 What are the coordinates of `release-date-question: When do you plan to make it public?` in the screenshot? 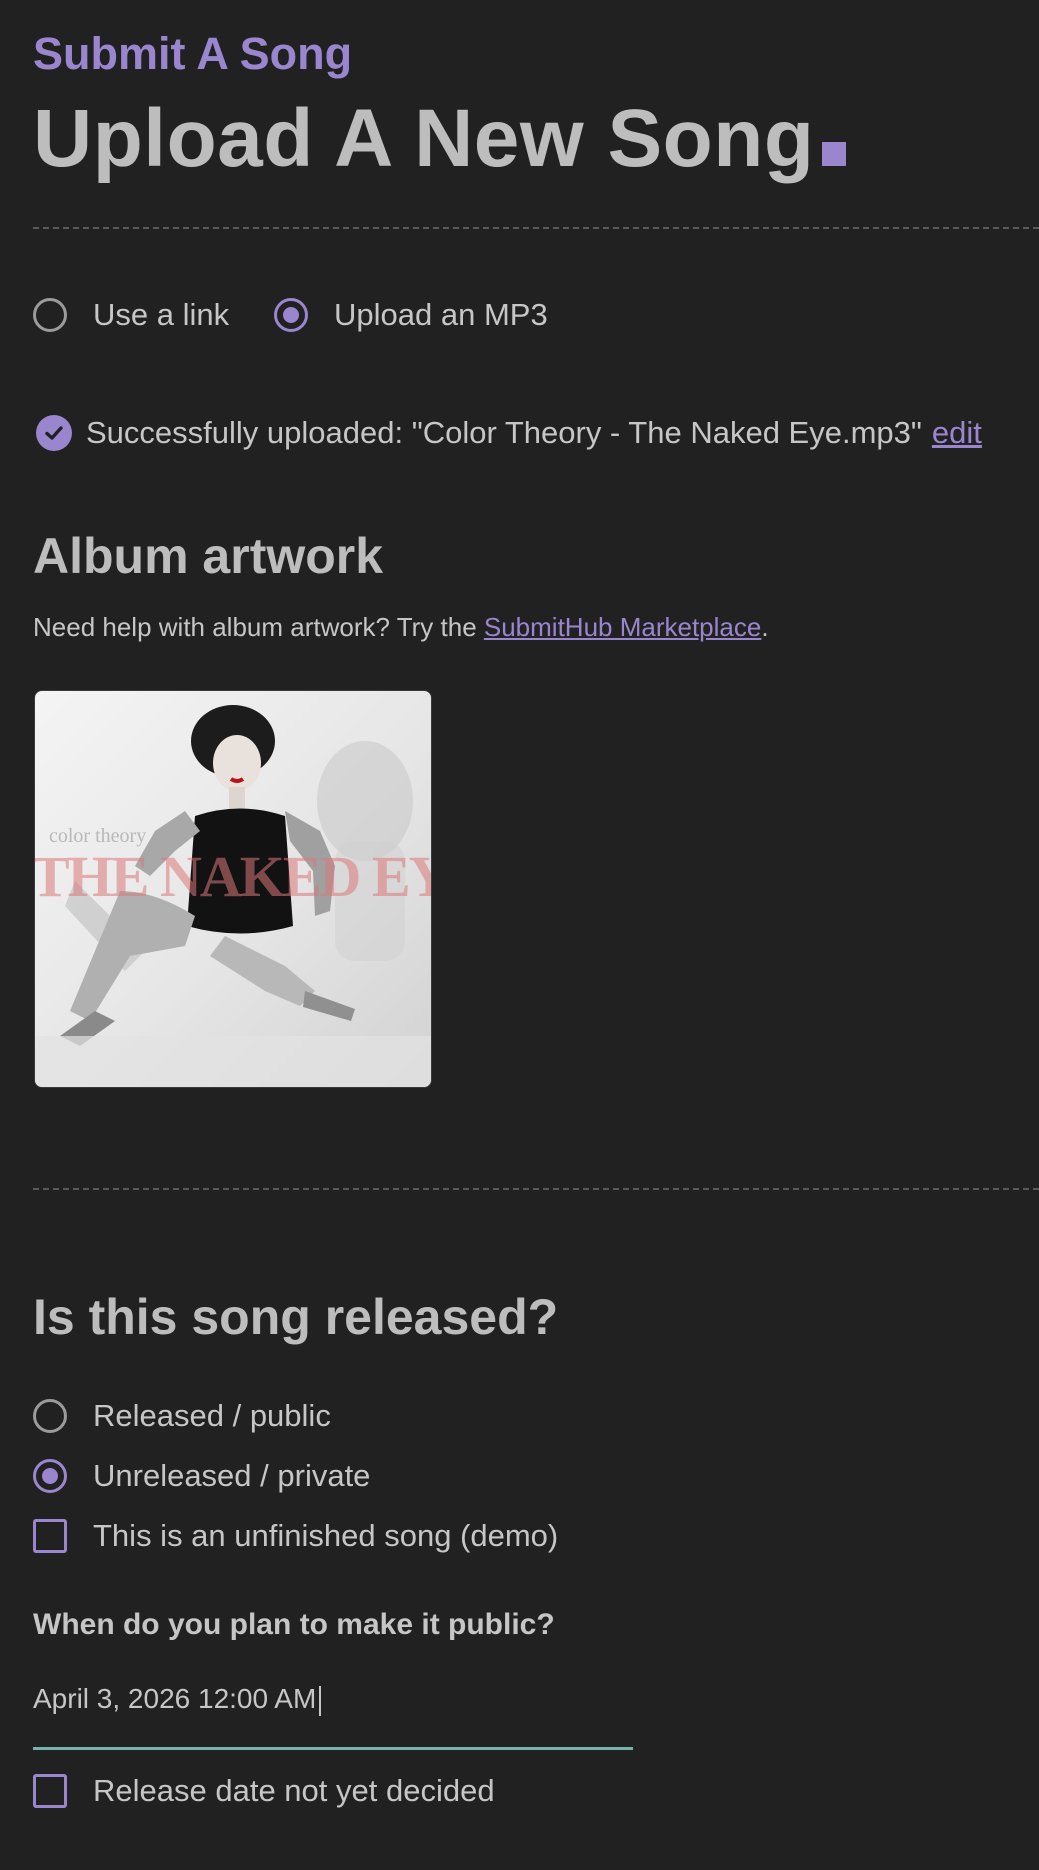 It's located at (294, 1624).